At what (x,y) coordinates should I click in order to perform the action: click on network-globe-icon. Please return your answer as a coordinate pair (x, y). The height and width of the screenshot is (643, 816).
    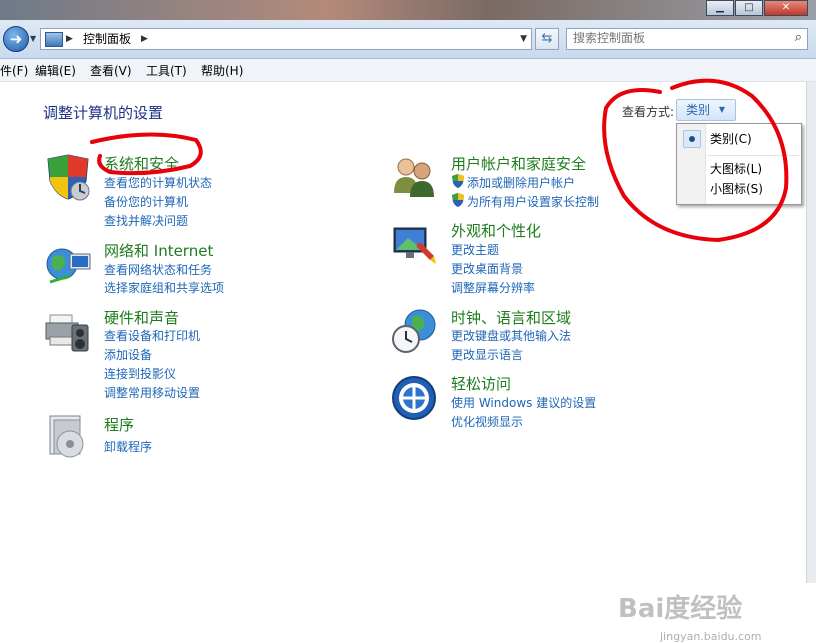
    Looking at the image, I should click on (68, 264).